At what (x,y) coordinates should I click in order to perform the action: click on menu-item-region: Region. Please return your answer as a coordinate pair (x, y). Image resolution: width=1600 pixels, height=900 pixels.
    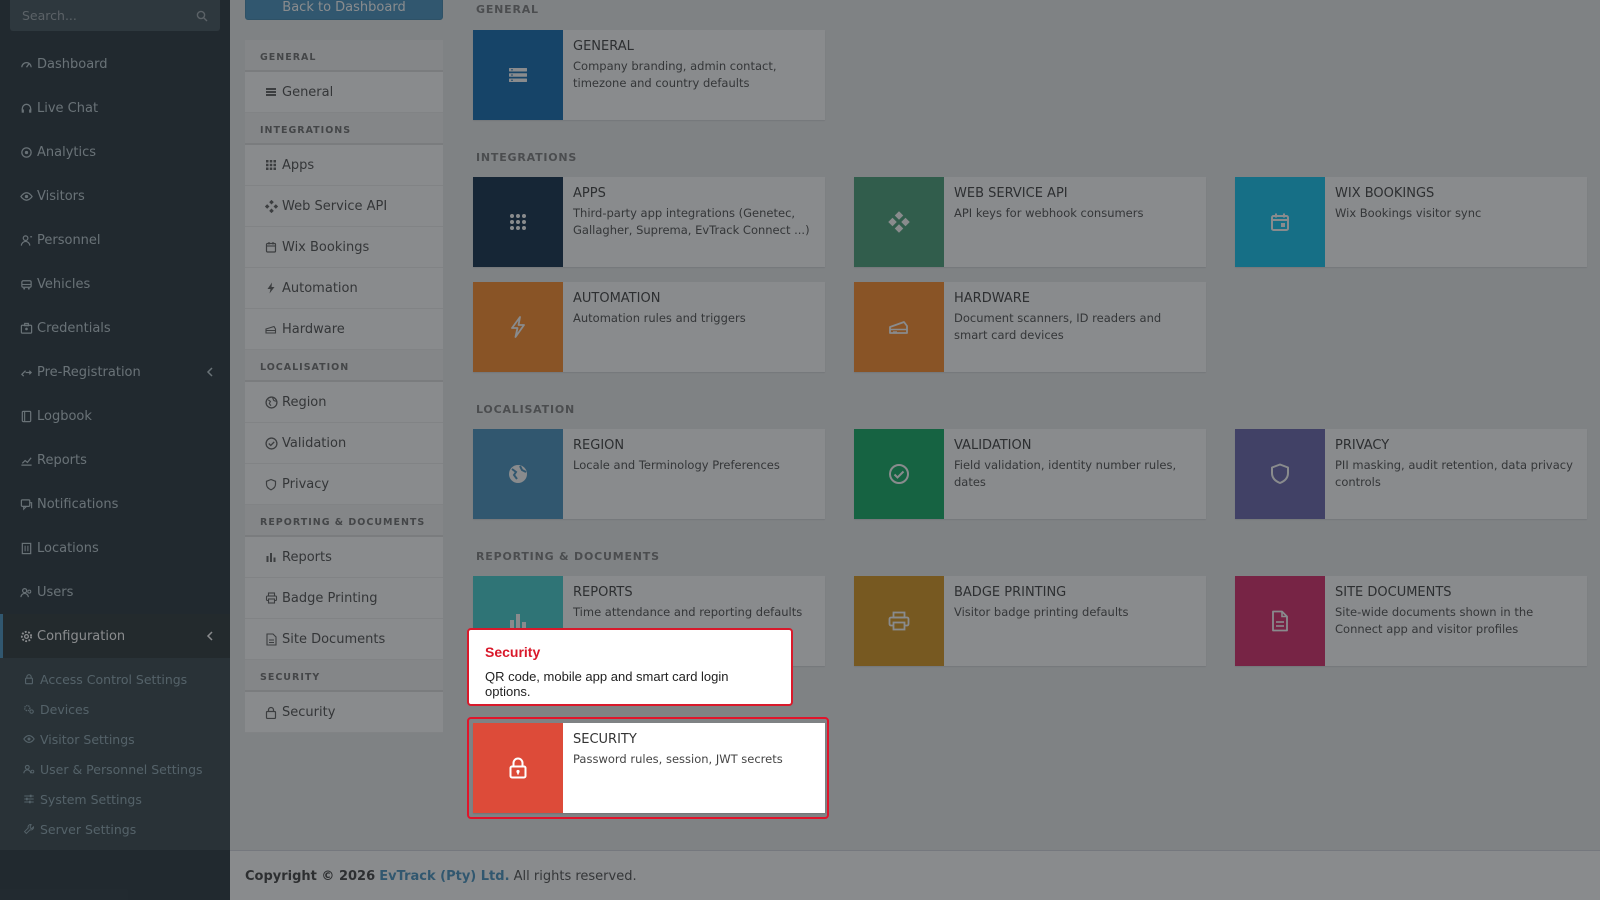
    Looking at the image, I should click on (344, 402).